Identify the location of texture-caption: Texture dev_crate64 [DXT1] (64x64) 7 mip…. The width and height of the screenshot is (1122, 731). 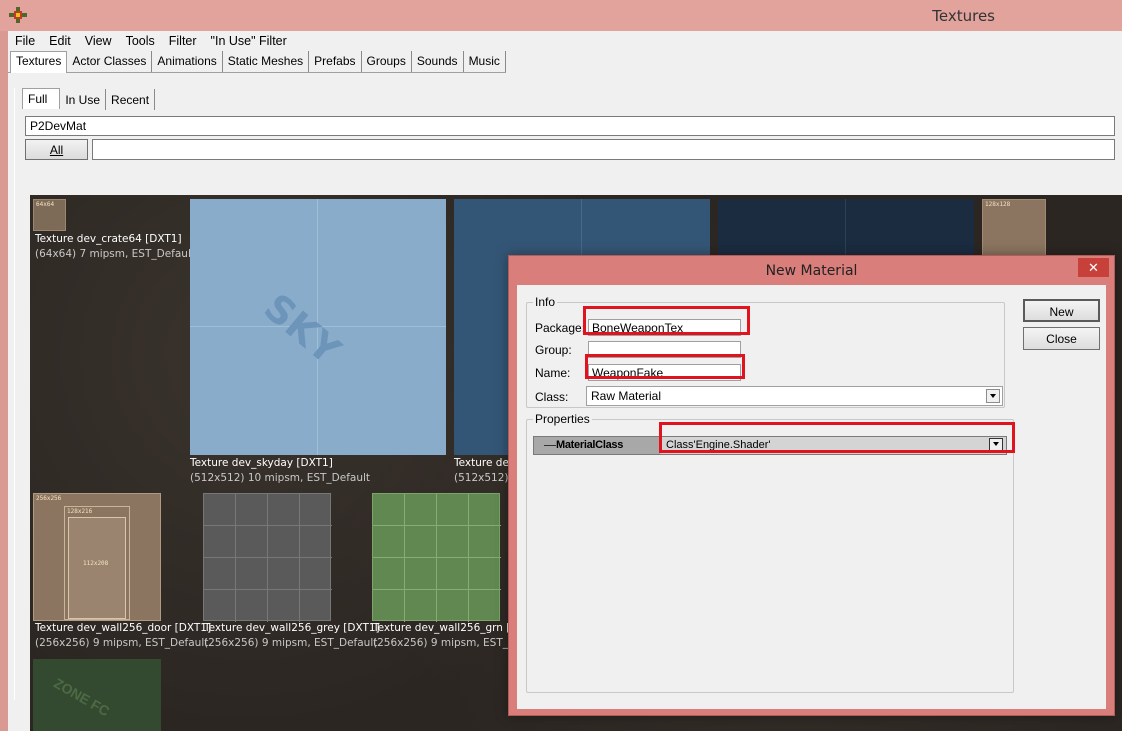
(115, 247).